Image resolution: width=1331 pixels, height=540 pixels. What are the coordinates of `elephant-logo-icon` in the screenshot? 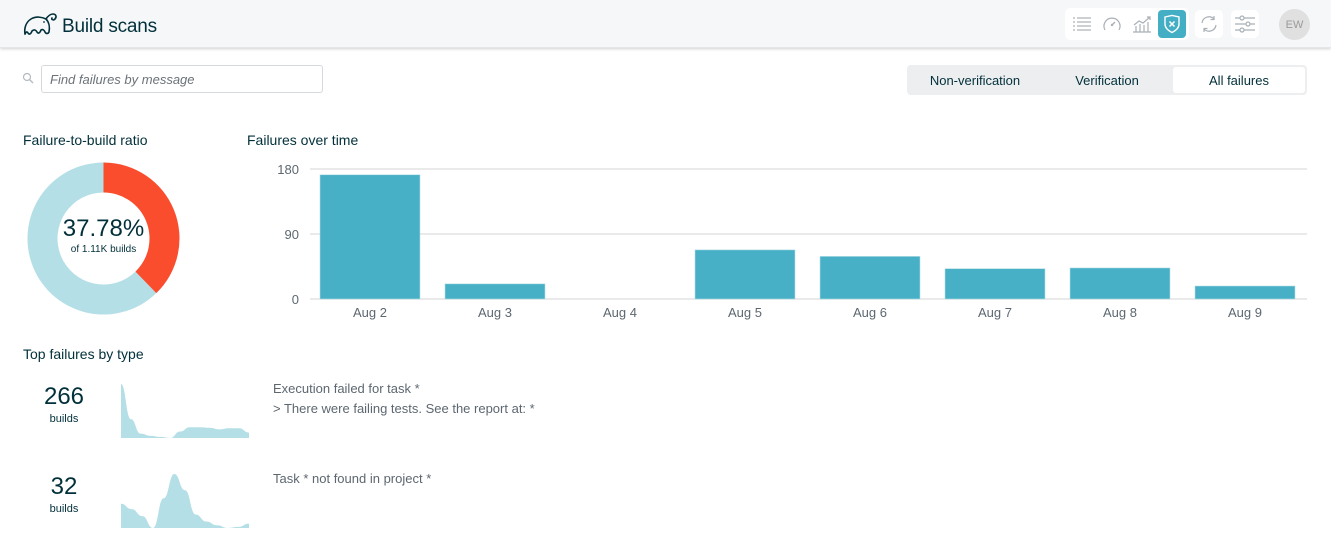 It's located at (40, 24).